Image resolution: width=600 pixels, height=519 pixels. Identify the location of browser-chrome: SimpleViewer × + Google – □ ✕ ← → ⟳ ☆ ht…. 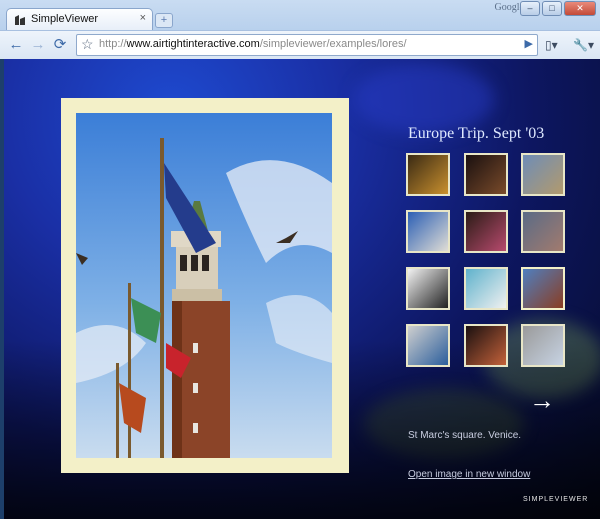
(300, 29).